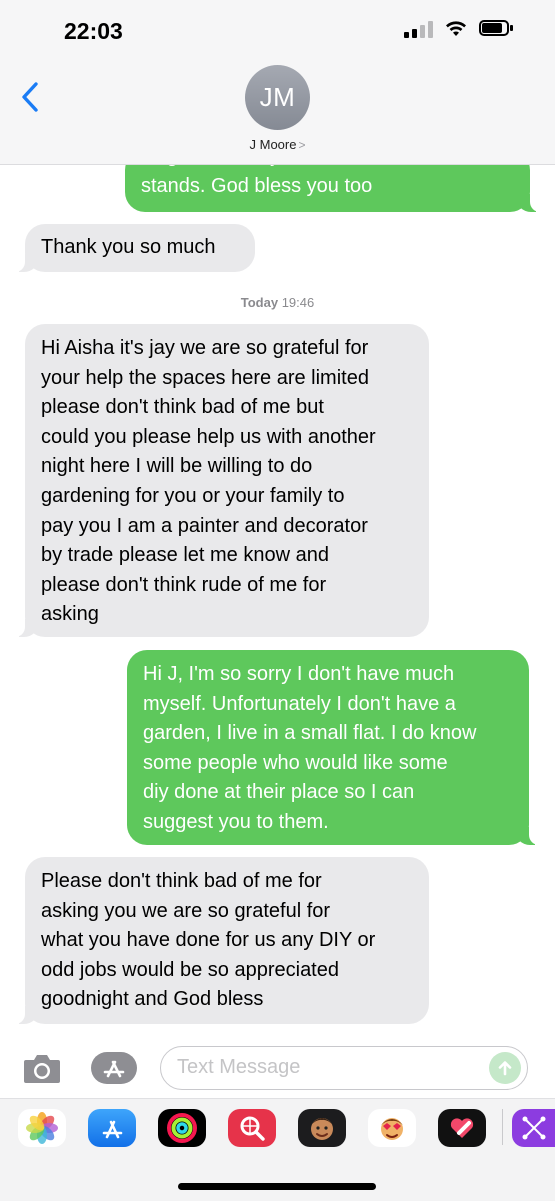 This screenshot has height=1201, width=555. Describe the element at coordinates (205, 377) in the screenshot. I see `message-line: your help the spaces here are limited` at that location.